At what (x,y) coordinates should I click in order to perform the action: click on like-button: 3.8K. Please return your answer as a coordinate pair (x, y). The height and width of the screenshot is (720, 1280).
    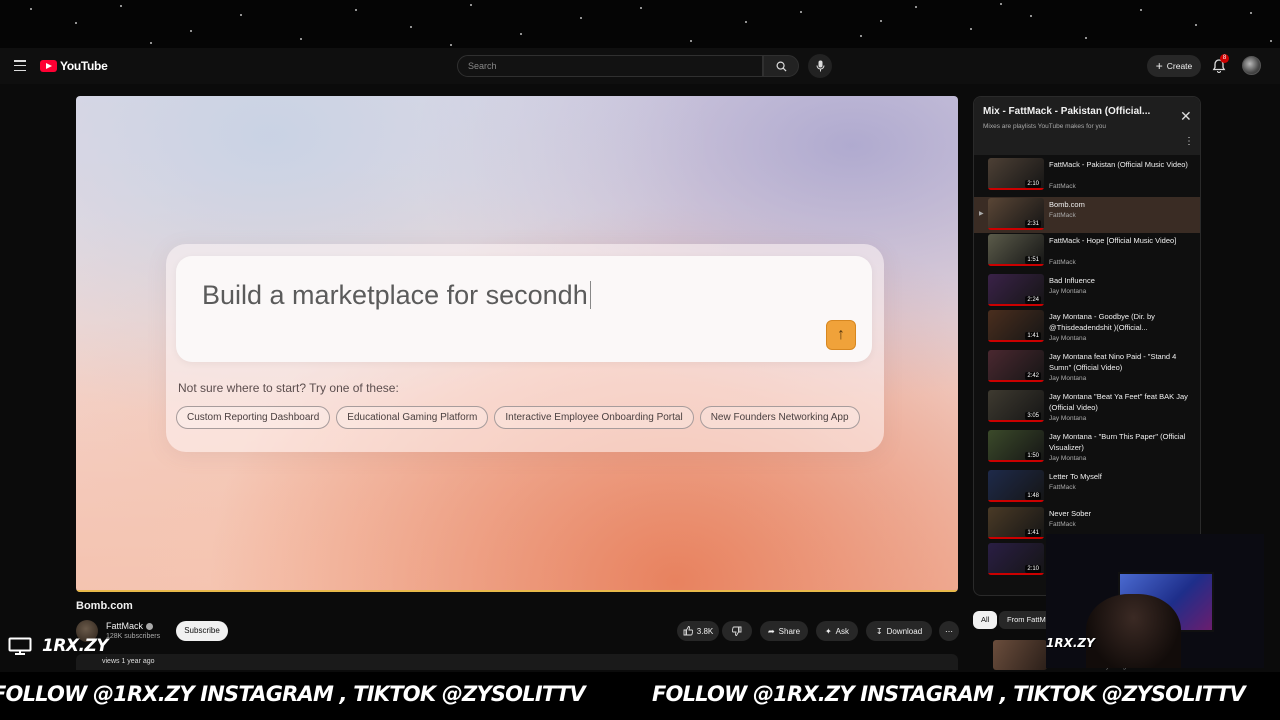
    Looking at the image, I should click on (698, 631).